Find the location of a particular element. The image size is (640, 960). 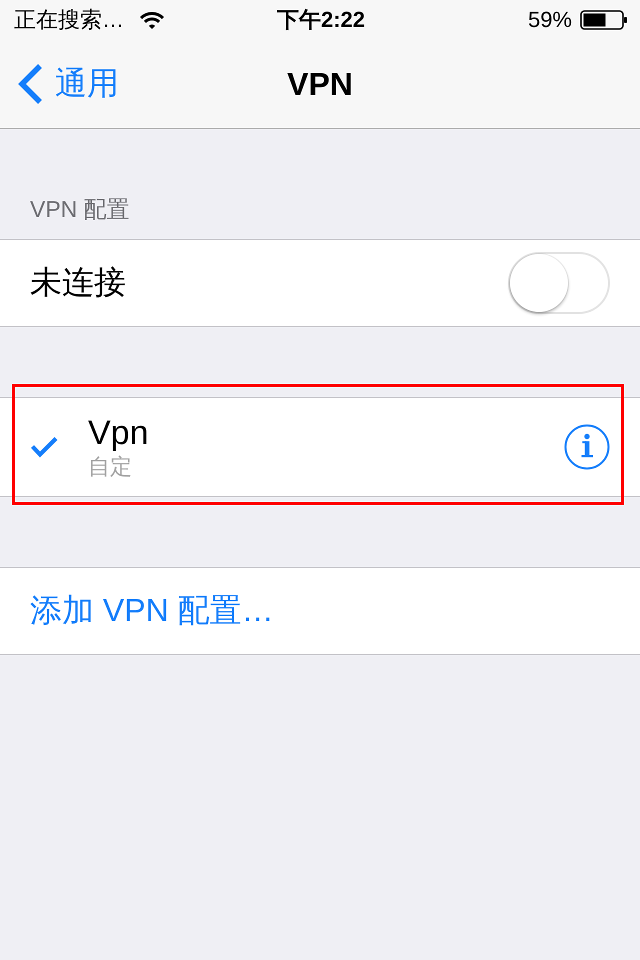

configuration-name: Vpn is located at coordinates (118, 433).